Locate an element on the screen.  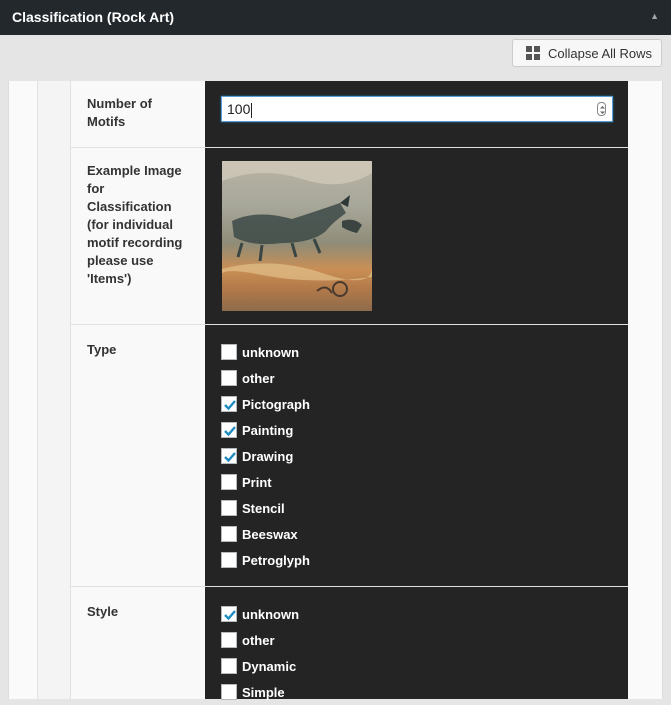
checkbox-option: Stencil is located at coordinates (265, 508).